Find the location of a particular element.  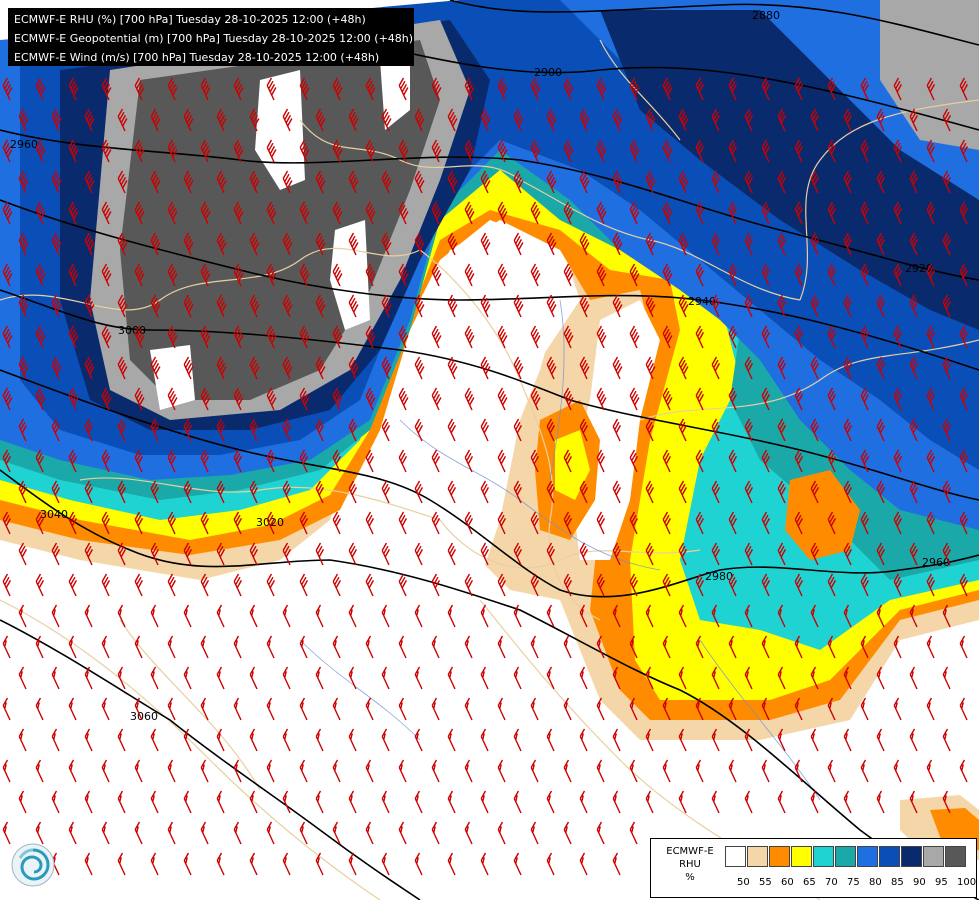

rhu-legend: ECMWF-E RHU % 50 55 60 65 70 75 80 85 90 95 100 is located at coordinates (813, 868).